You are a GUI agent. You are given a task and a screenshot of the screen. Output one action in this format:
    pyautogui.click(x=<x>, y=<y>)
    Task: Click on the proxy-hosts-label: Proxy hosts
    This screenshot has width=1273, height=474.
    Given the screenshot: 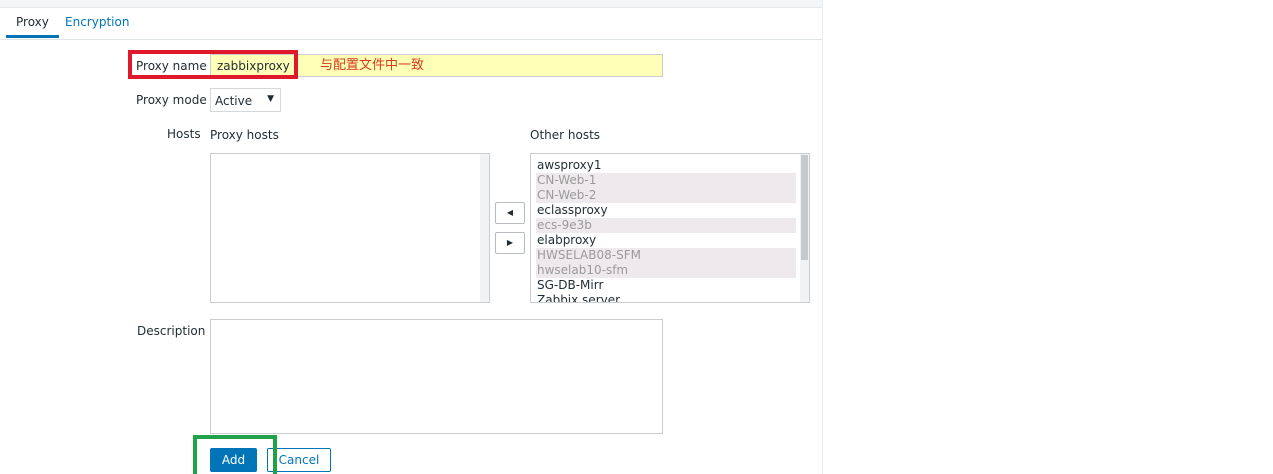 What is the action you would take?
    pyautogui.click(x=244, y=135)
    